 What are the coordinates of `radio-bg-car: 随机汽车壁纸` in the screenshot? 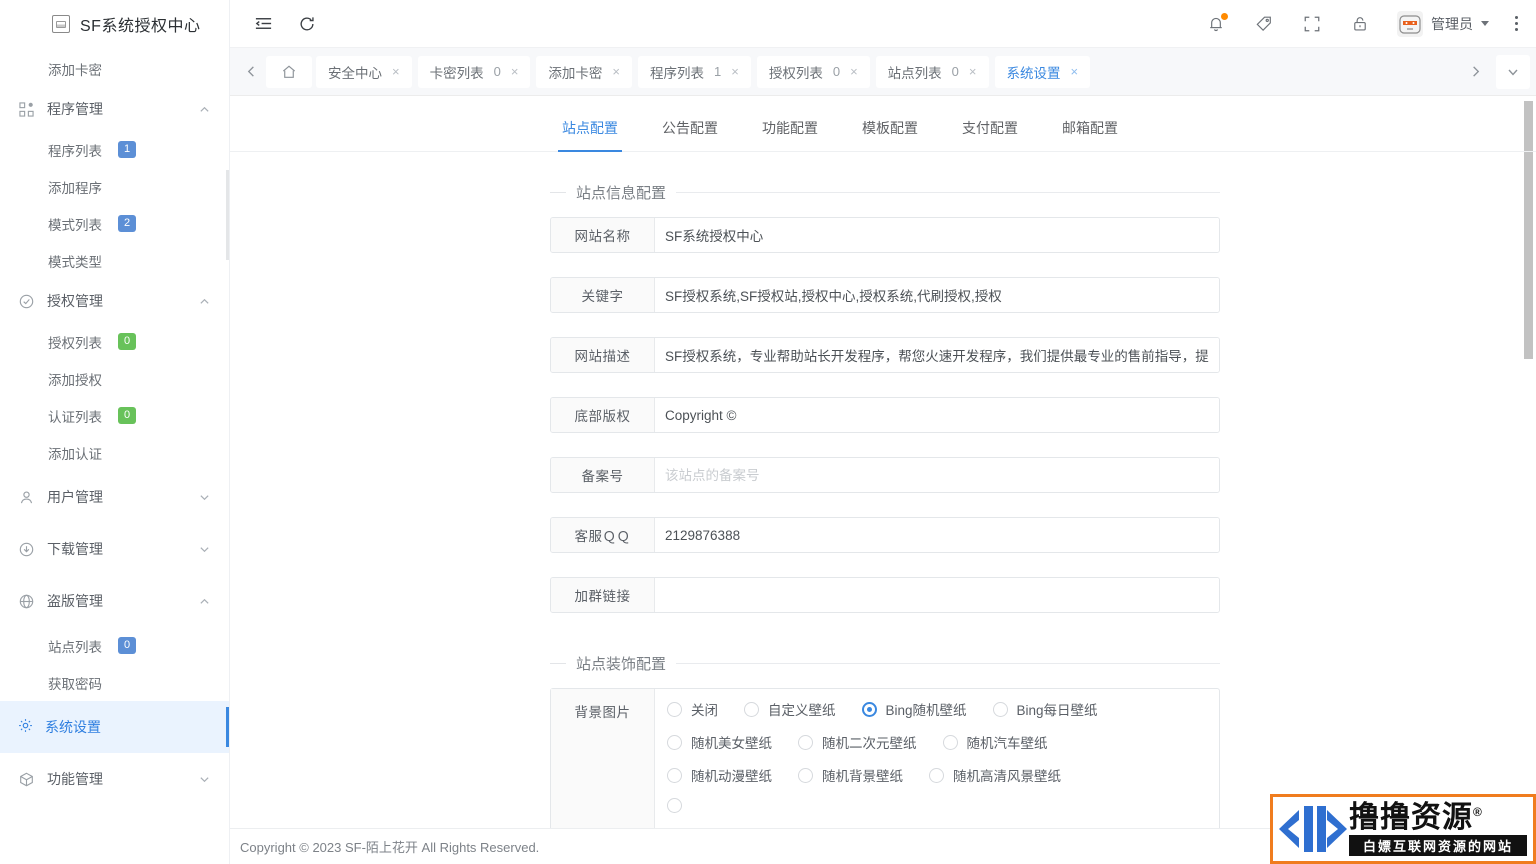 It's located at (995, 742).